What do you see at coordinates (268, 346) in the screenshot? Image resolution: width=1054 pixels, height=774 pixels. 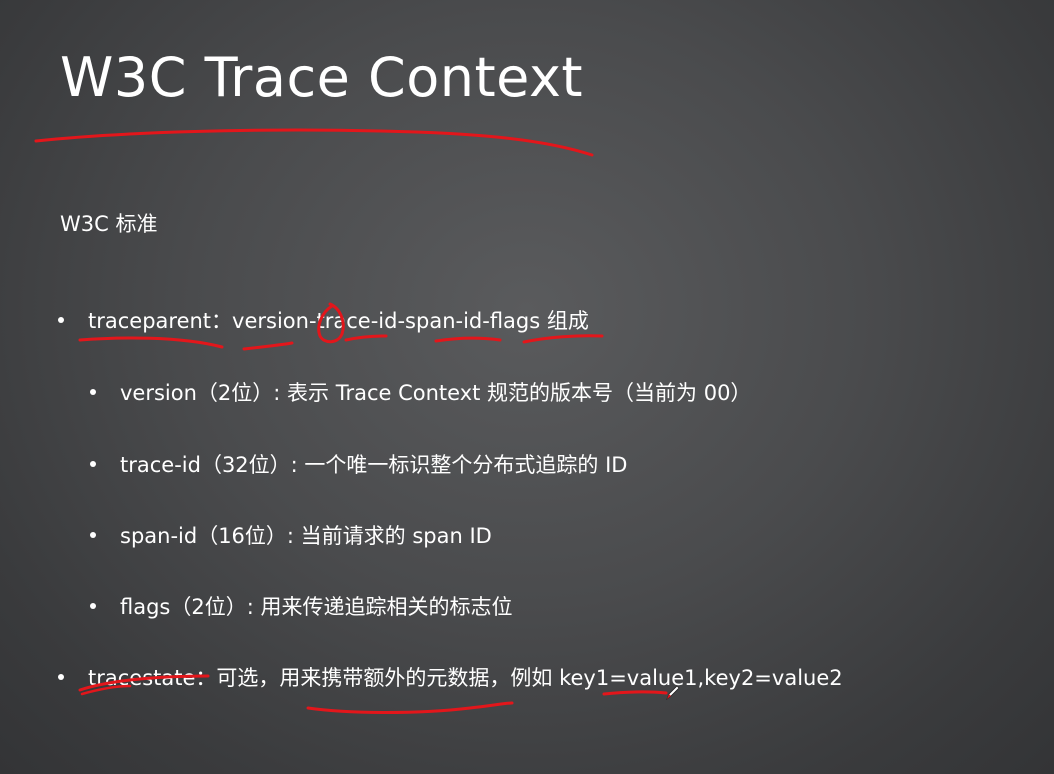 I see `version-underline` at bounding box center [268, 346].